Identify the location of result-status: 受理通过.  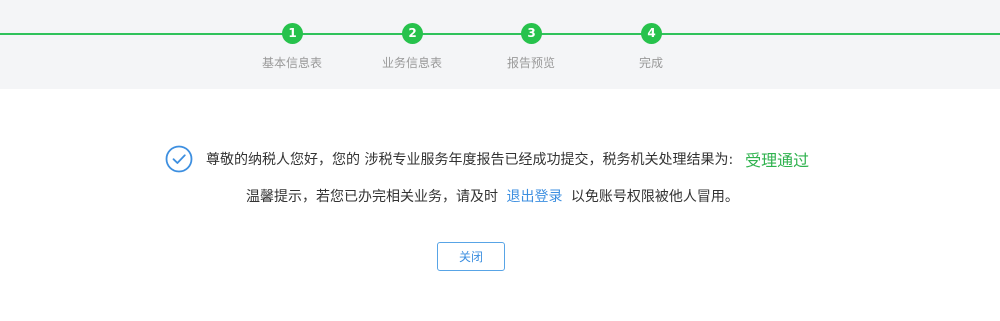
(777, 160).